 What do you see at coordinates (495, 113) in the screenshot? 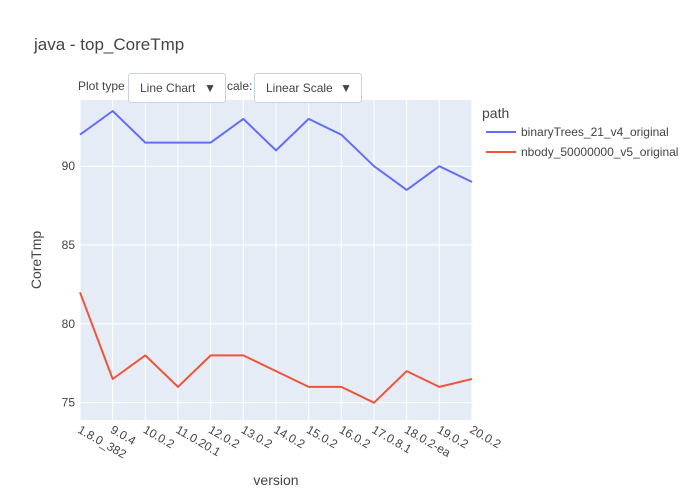
I see `legend-title: path` at bounding box center [495, 113].